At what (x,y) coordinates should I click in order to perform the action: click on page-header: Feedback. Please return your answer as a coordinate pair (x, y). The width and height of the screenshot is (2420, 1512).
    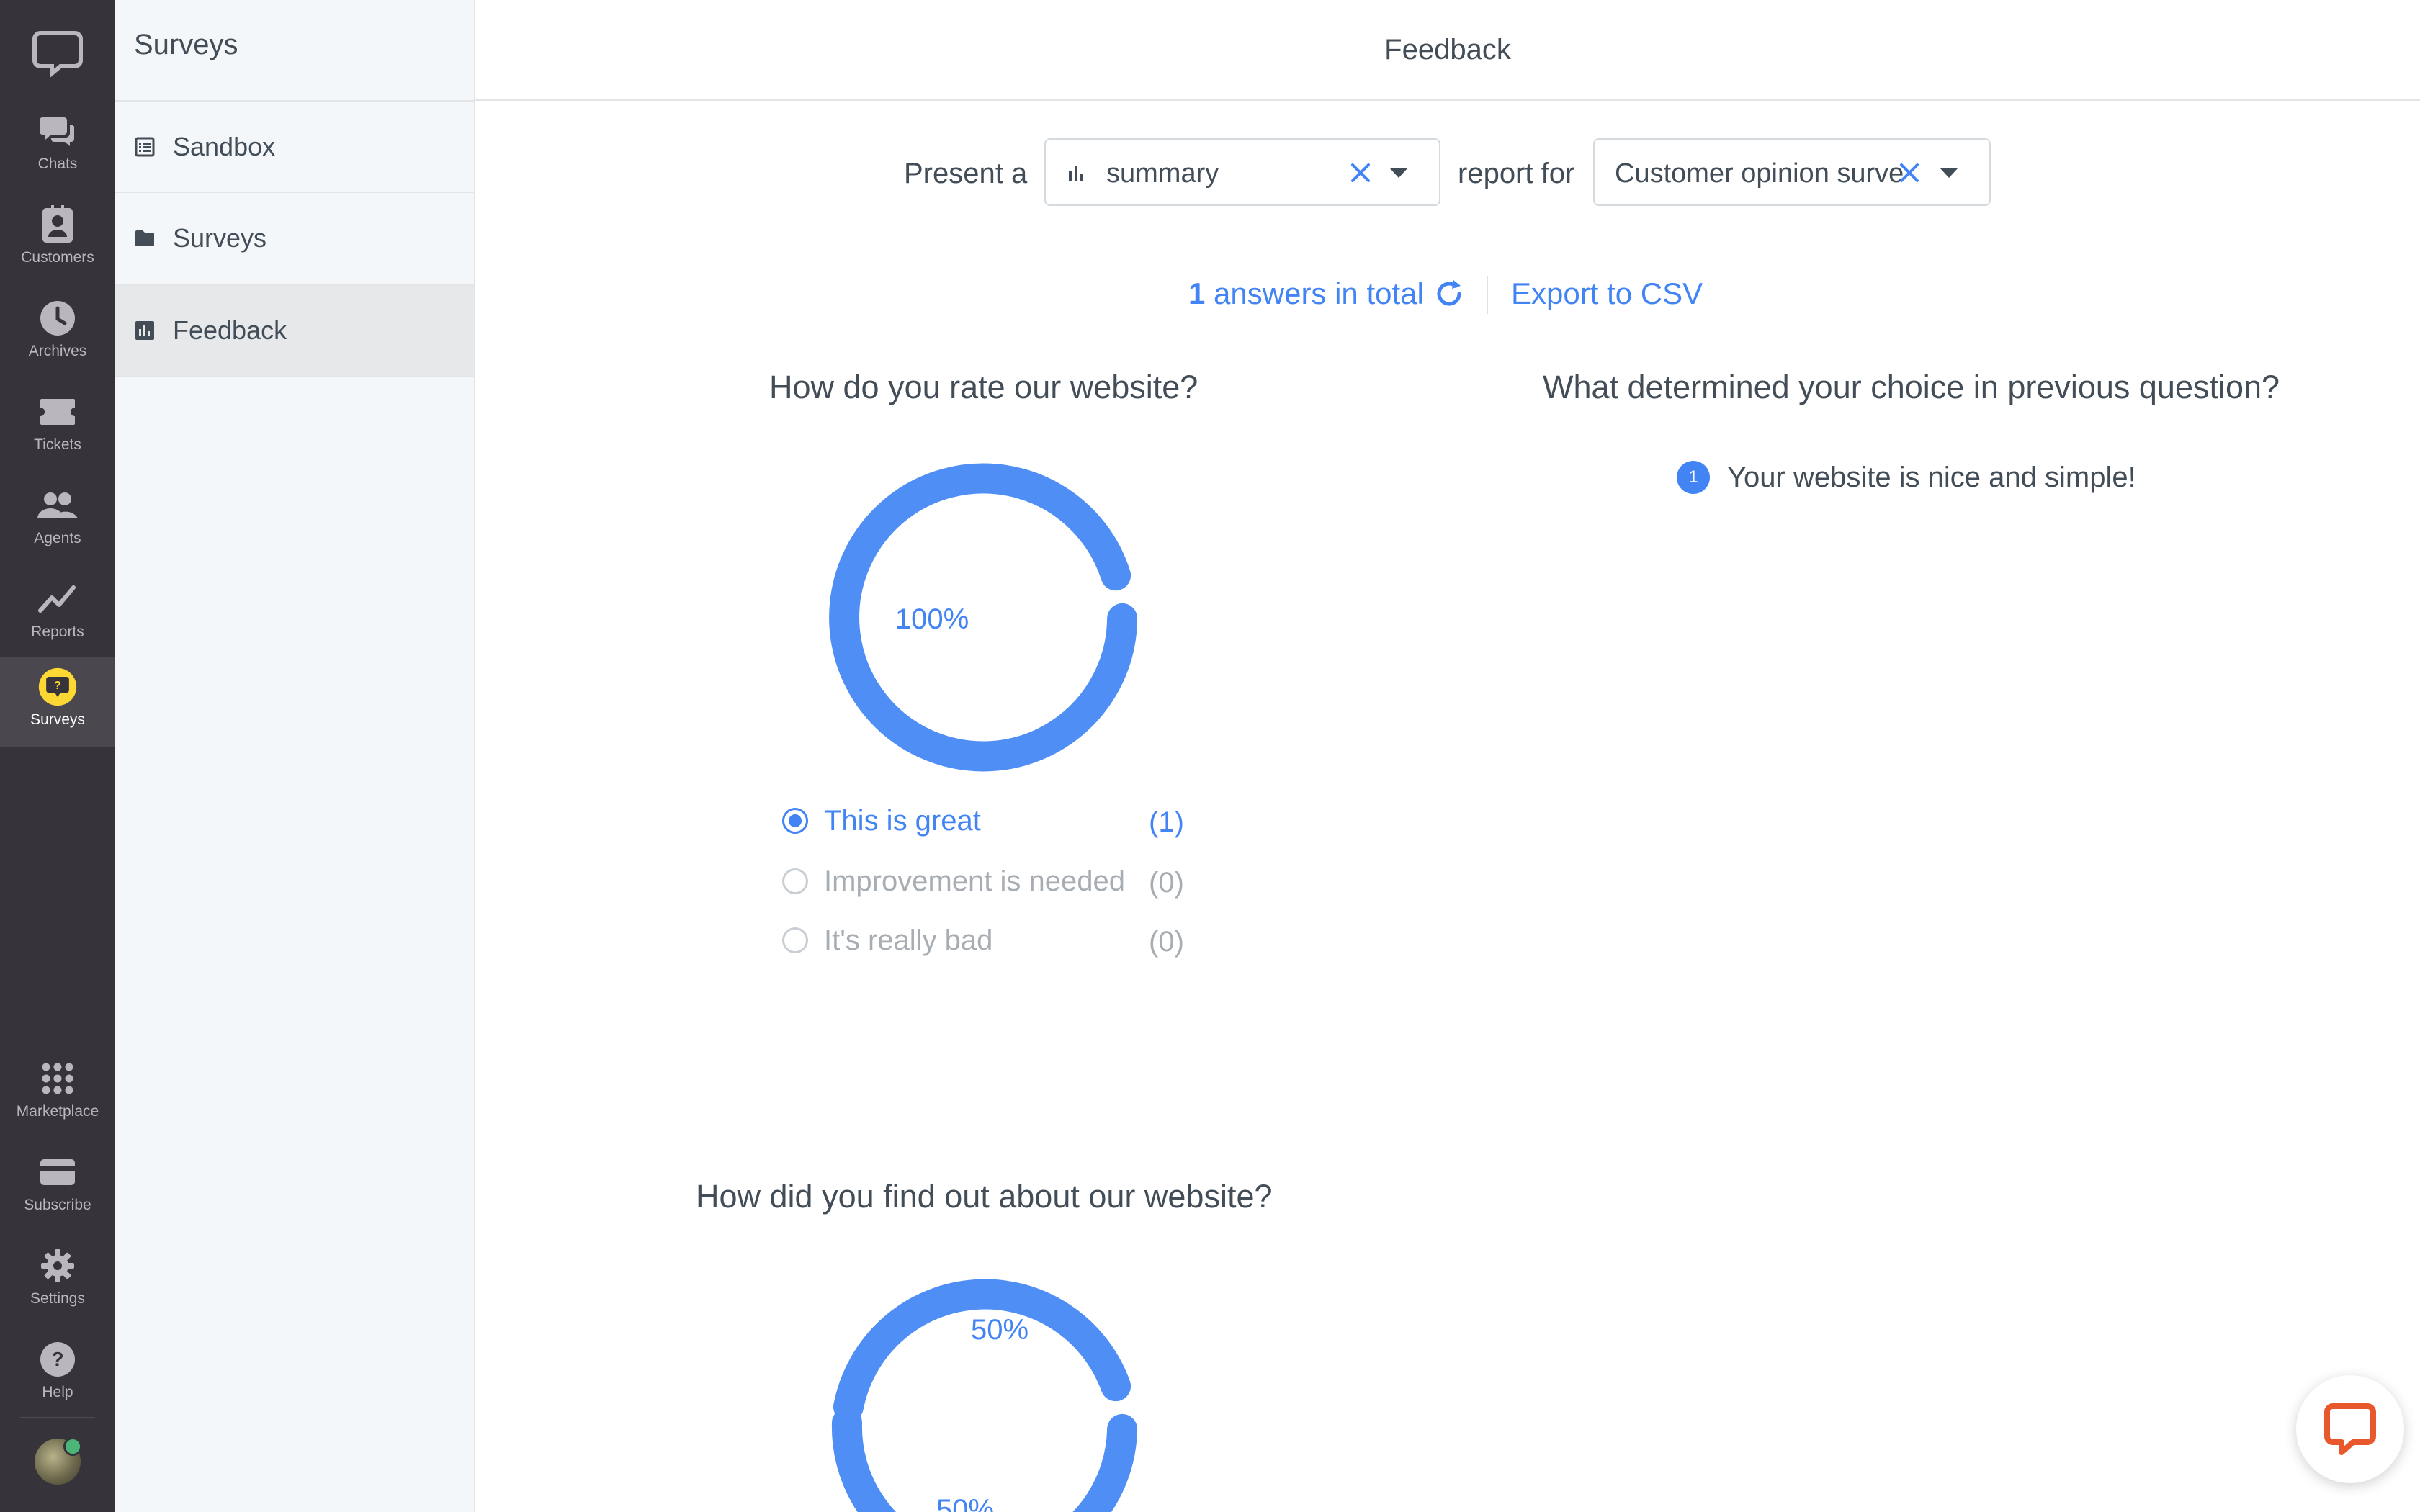
    Looking at the image, I should click on (1447, 50).